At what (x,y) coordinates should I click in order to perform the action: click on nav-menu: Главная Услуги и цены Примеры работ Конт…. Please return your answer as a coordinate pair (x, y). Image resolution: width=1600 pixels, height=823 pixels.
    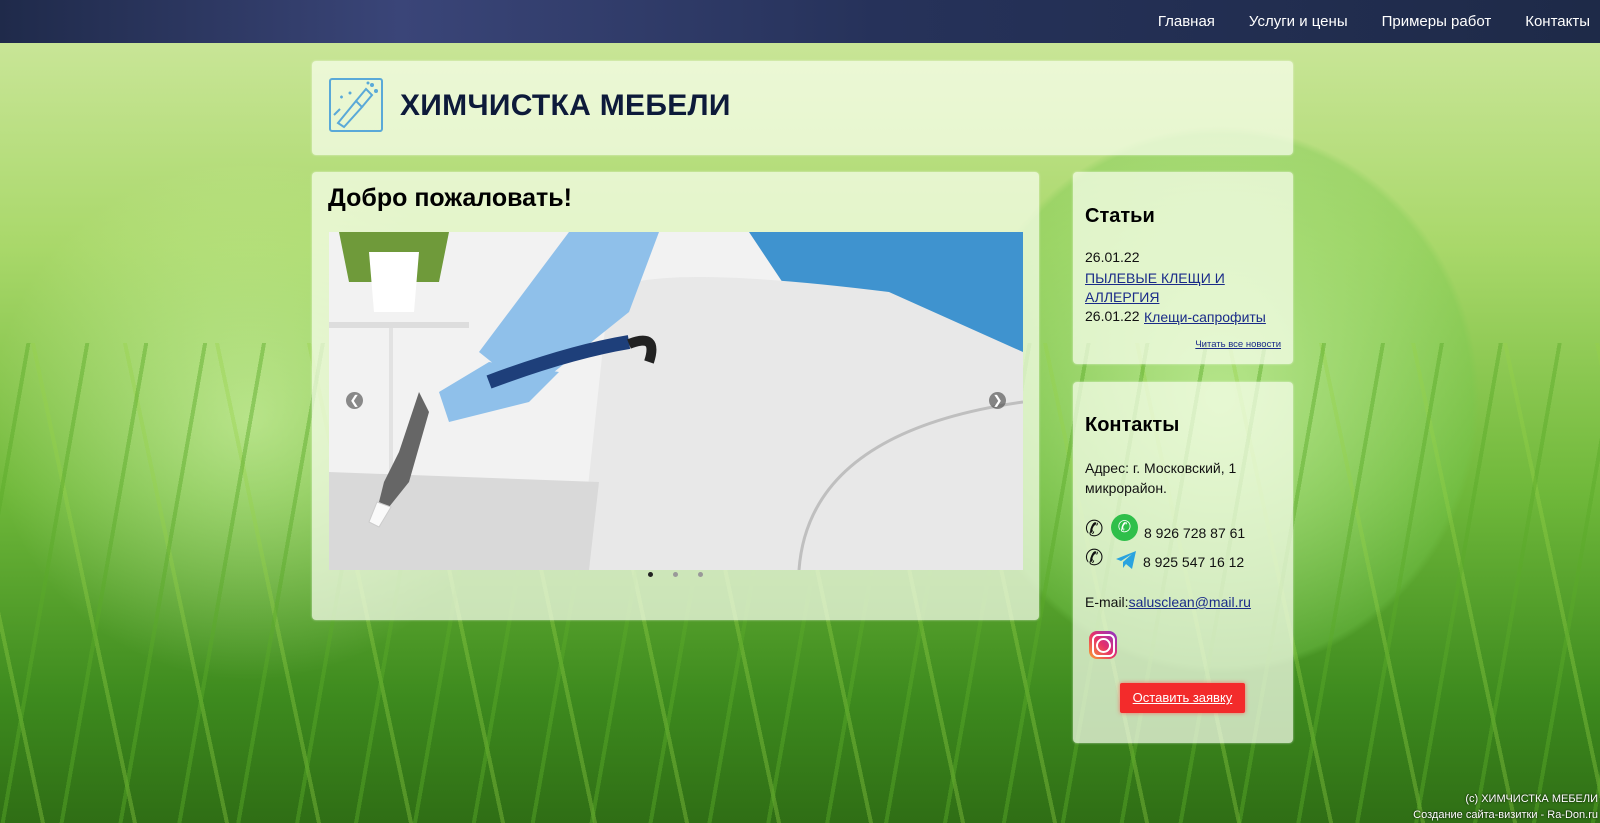
    Looking at the image, I should click on (1357, 21).